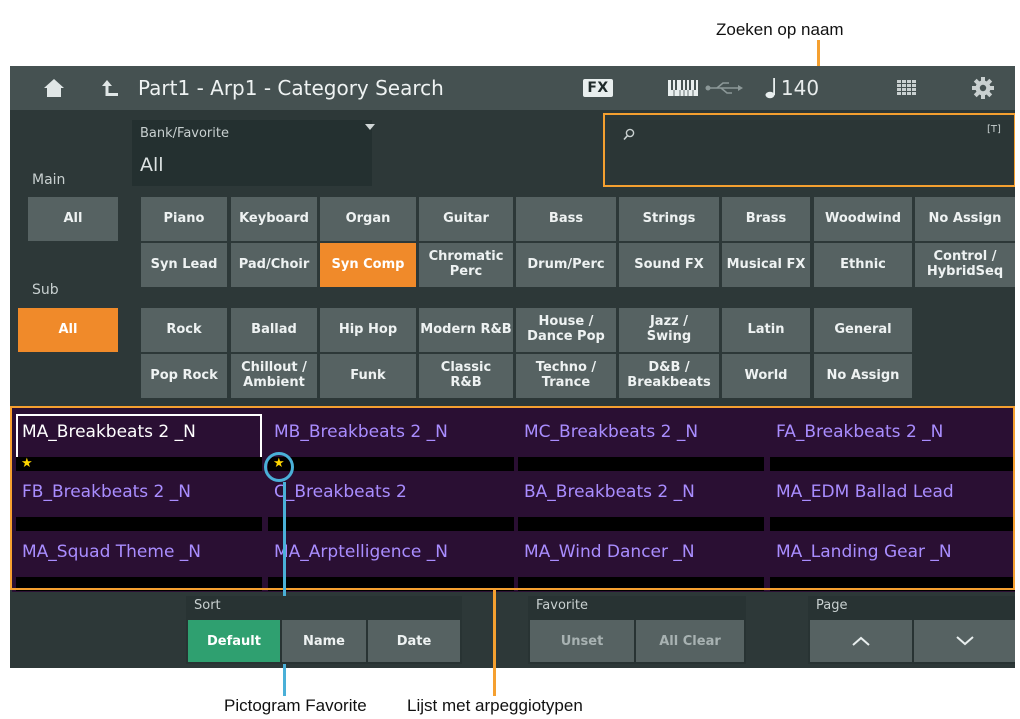 The width and height of the screenshot is (1020, 719). Describe the element at coordinates (818, 53) in the screenshot. I see `callout-line-search` at that location.